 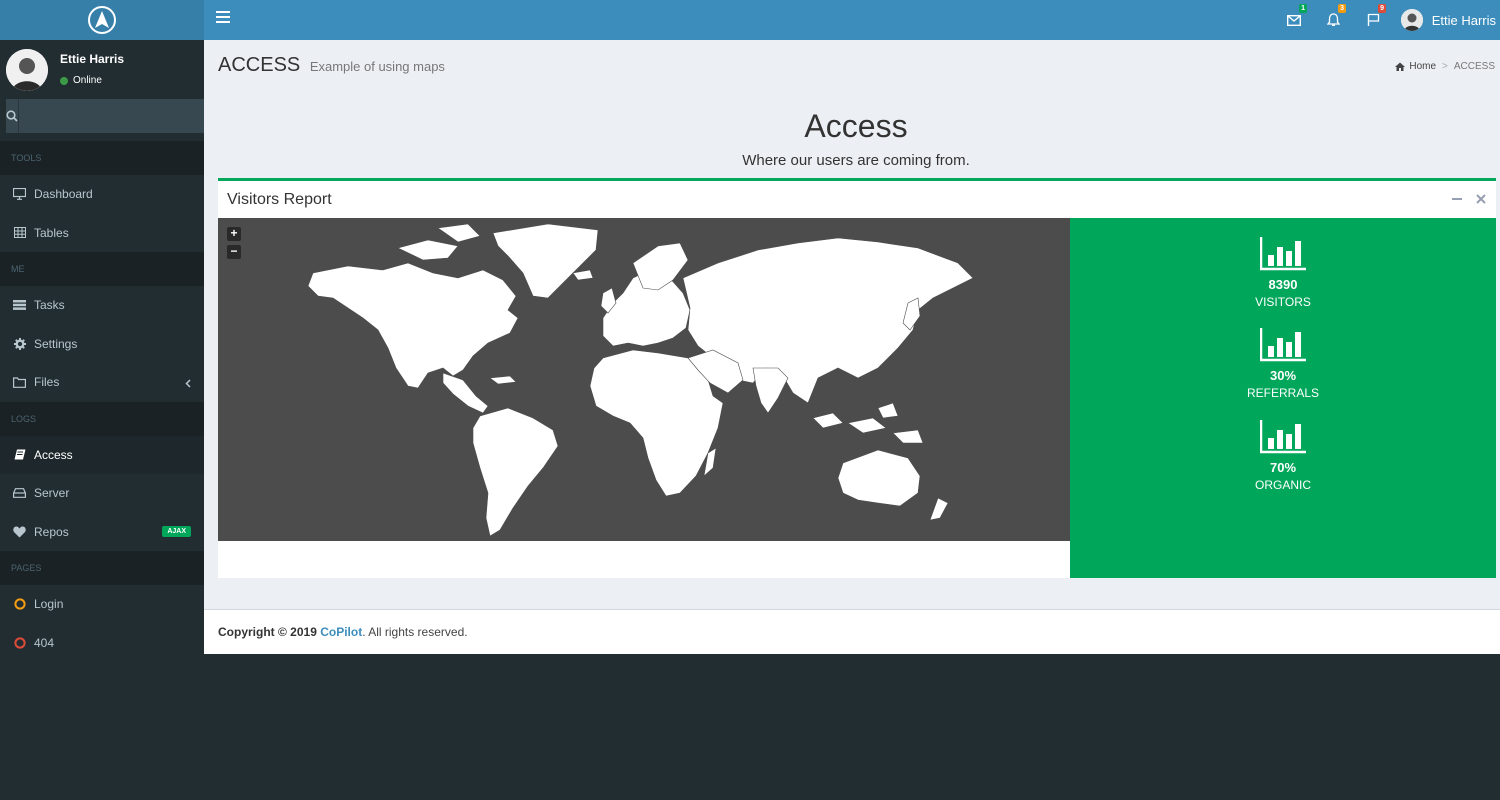 What do you see at coordinates (1463, 20) in the screenshot?
I see `user-menu-name: Ettie Harris` at bounding box center [1463, 20].